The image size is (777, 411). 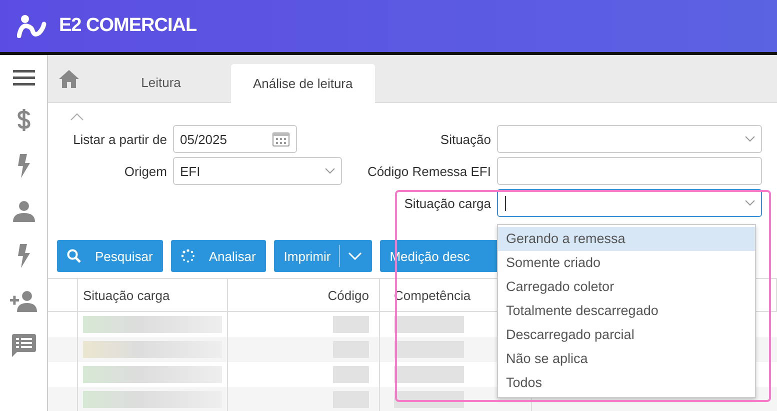 I want to click on calendar-icon, so click(x=281, y=139).